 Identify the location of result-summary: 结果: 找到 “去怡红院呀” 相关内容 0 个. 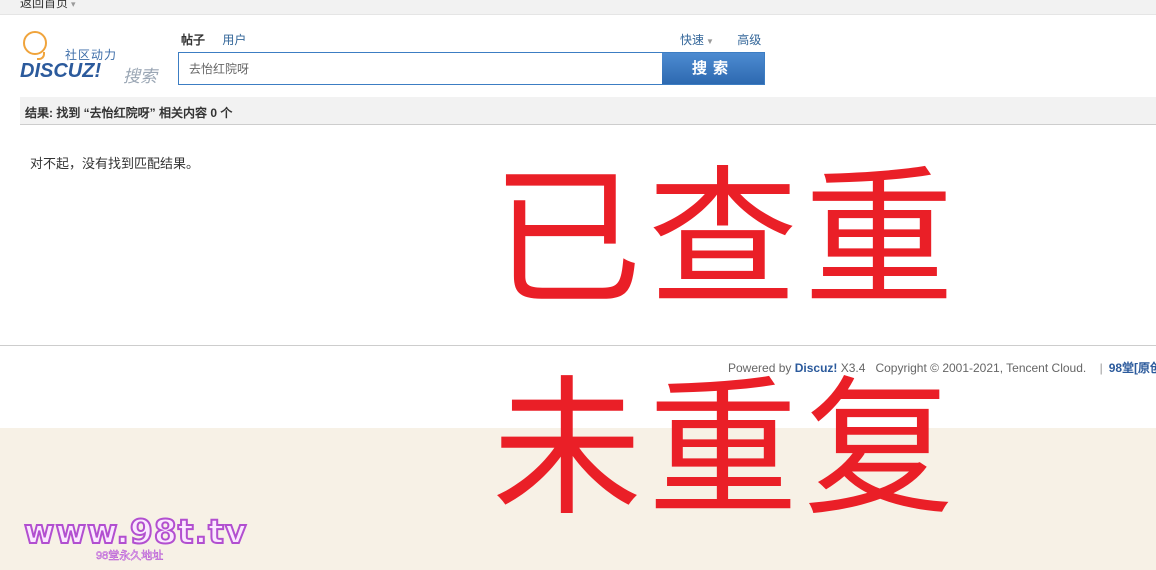
(129, 113).